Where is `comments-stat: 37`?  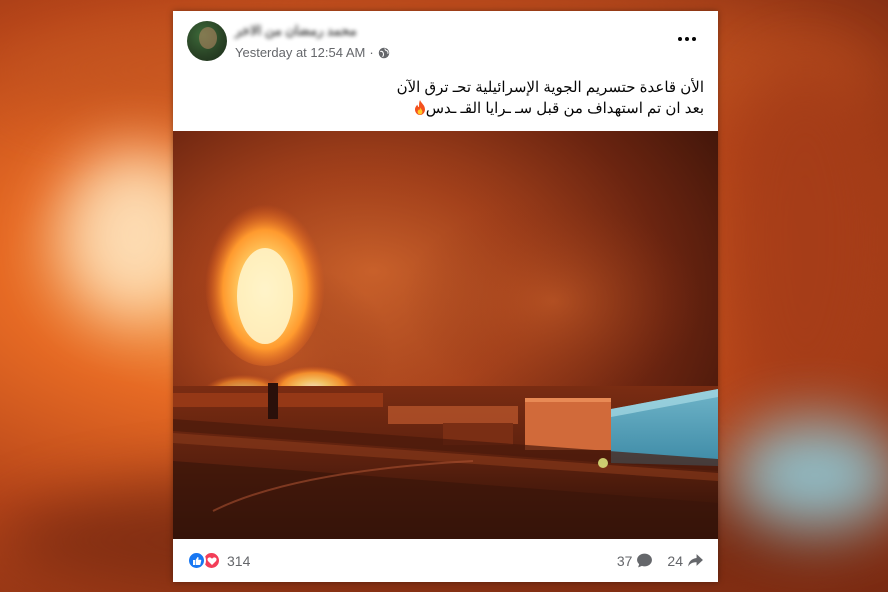 comments-stat: 37 is located at coordinates (635, 560).